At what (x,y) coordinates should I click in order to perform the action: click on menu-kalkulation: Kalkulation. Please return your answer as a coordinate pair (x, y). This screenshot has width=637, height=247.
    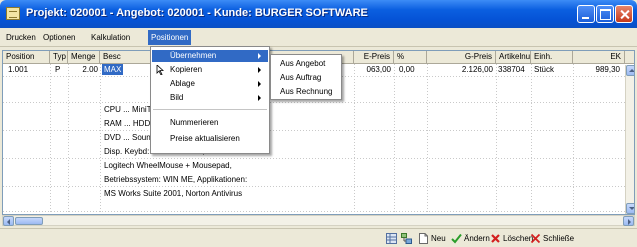
    Looking at the image, I should click on (110, 37).